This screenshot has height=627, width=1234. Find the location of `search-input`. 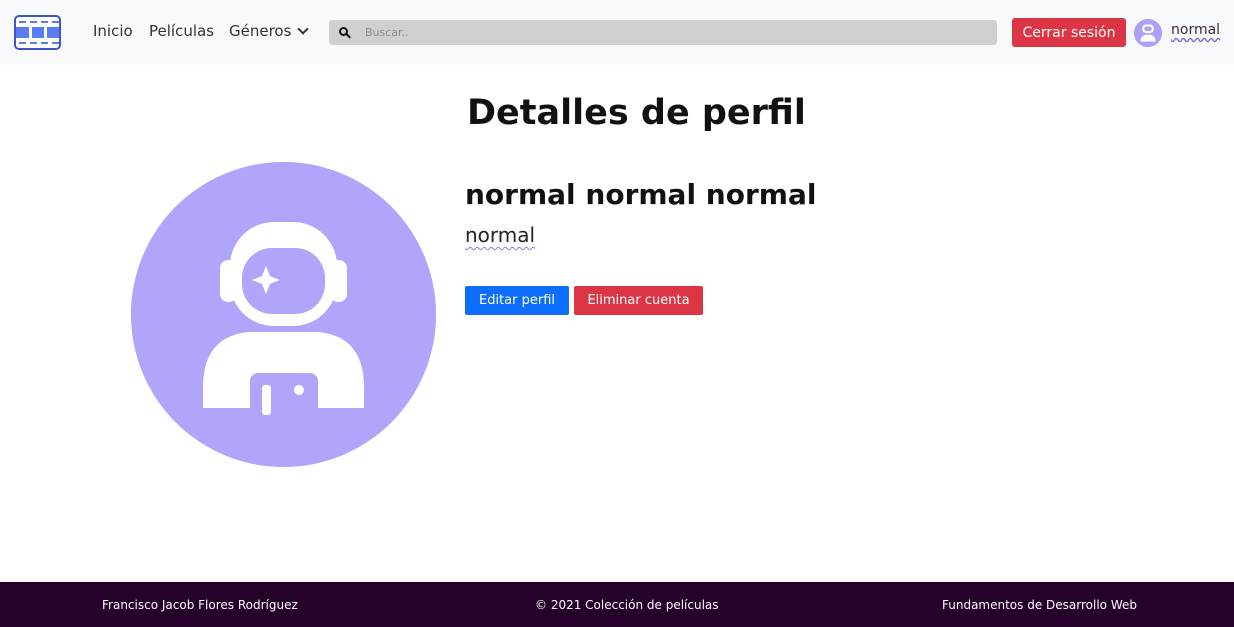

search-input is located at coordinates (665, 32).